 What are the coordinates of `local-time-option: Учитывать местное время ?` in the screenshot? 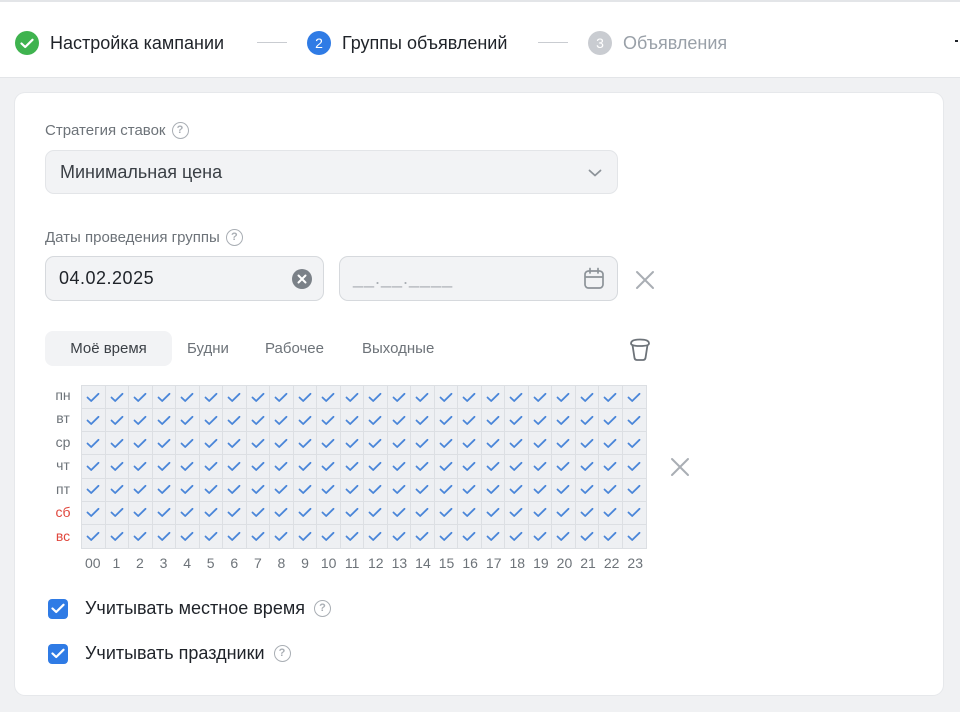 It's located at (189, 608).